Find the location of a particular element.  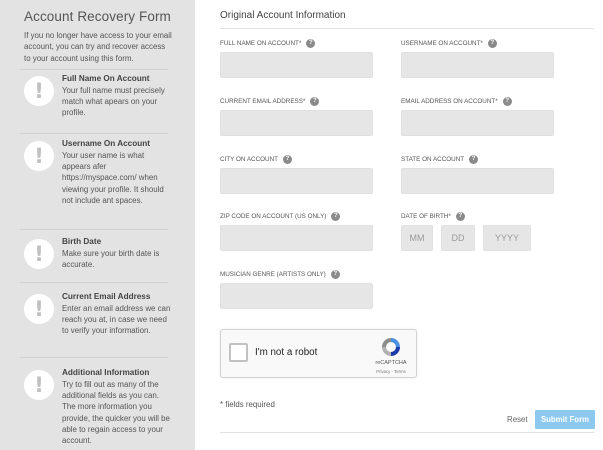

label-text: Musician Genre (Artists Only) is located at coordinates (273, 274).